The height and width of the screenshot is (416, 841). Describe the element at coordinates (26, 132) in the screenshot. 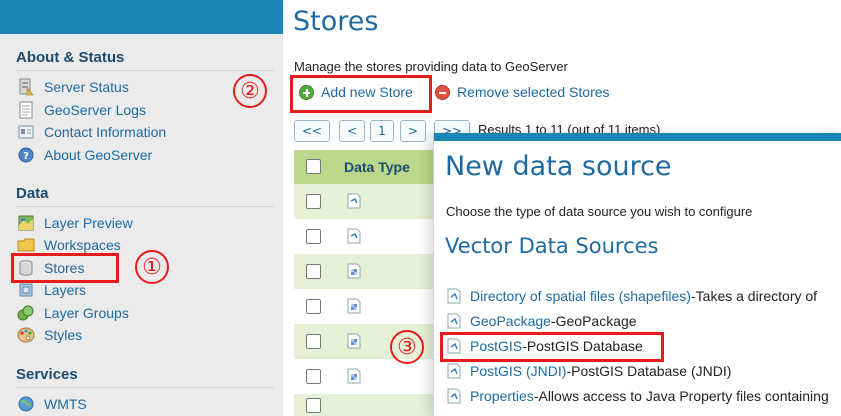

I see `contact-card-icon` at that location.